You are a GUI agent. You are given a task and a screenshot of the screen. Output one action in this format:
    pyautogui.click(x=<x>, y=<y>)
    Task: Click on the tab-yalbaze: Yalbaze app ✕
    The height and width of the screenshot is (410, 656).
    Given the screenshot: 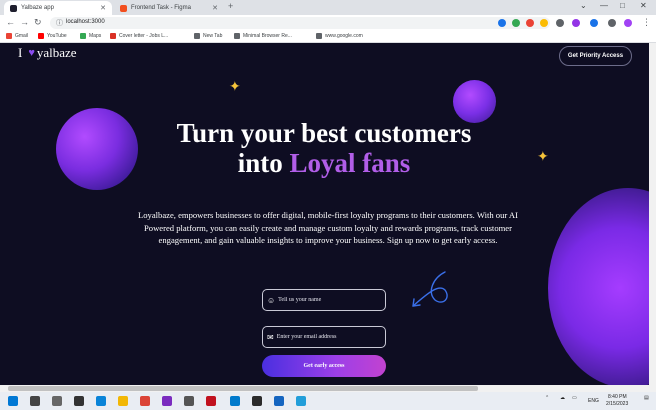 What is the action you would take?
    pyautogui.click(x=58, y=8)
    